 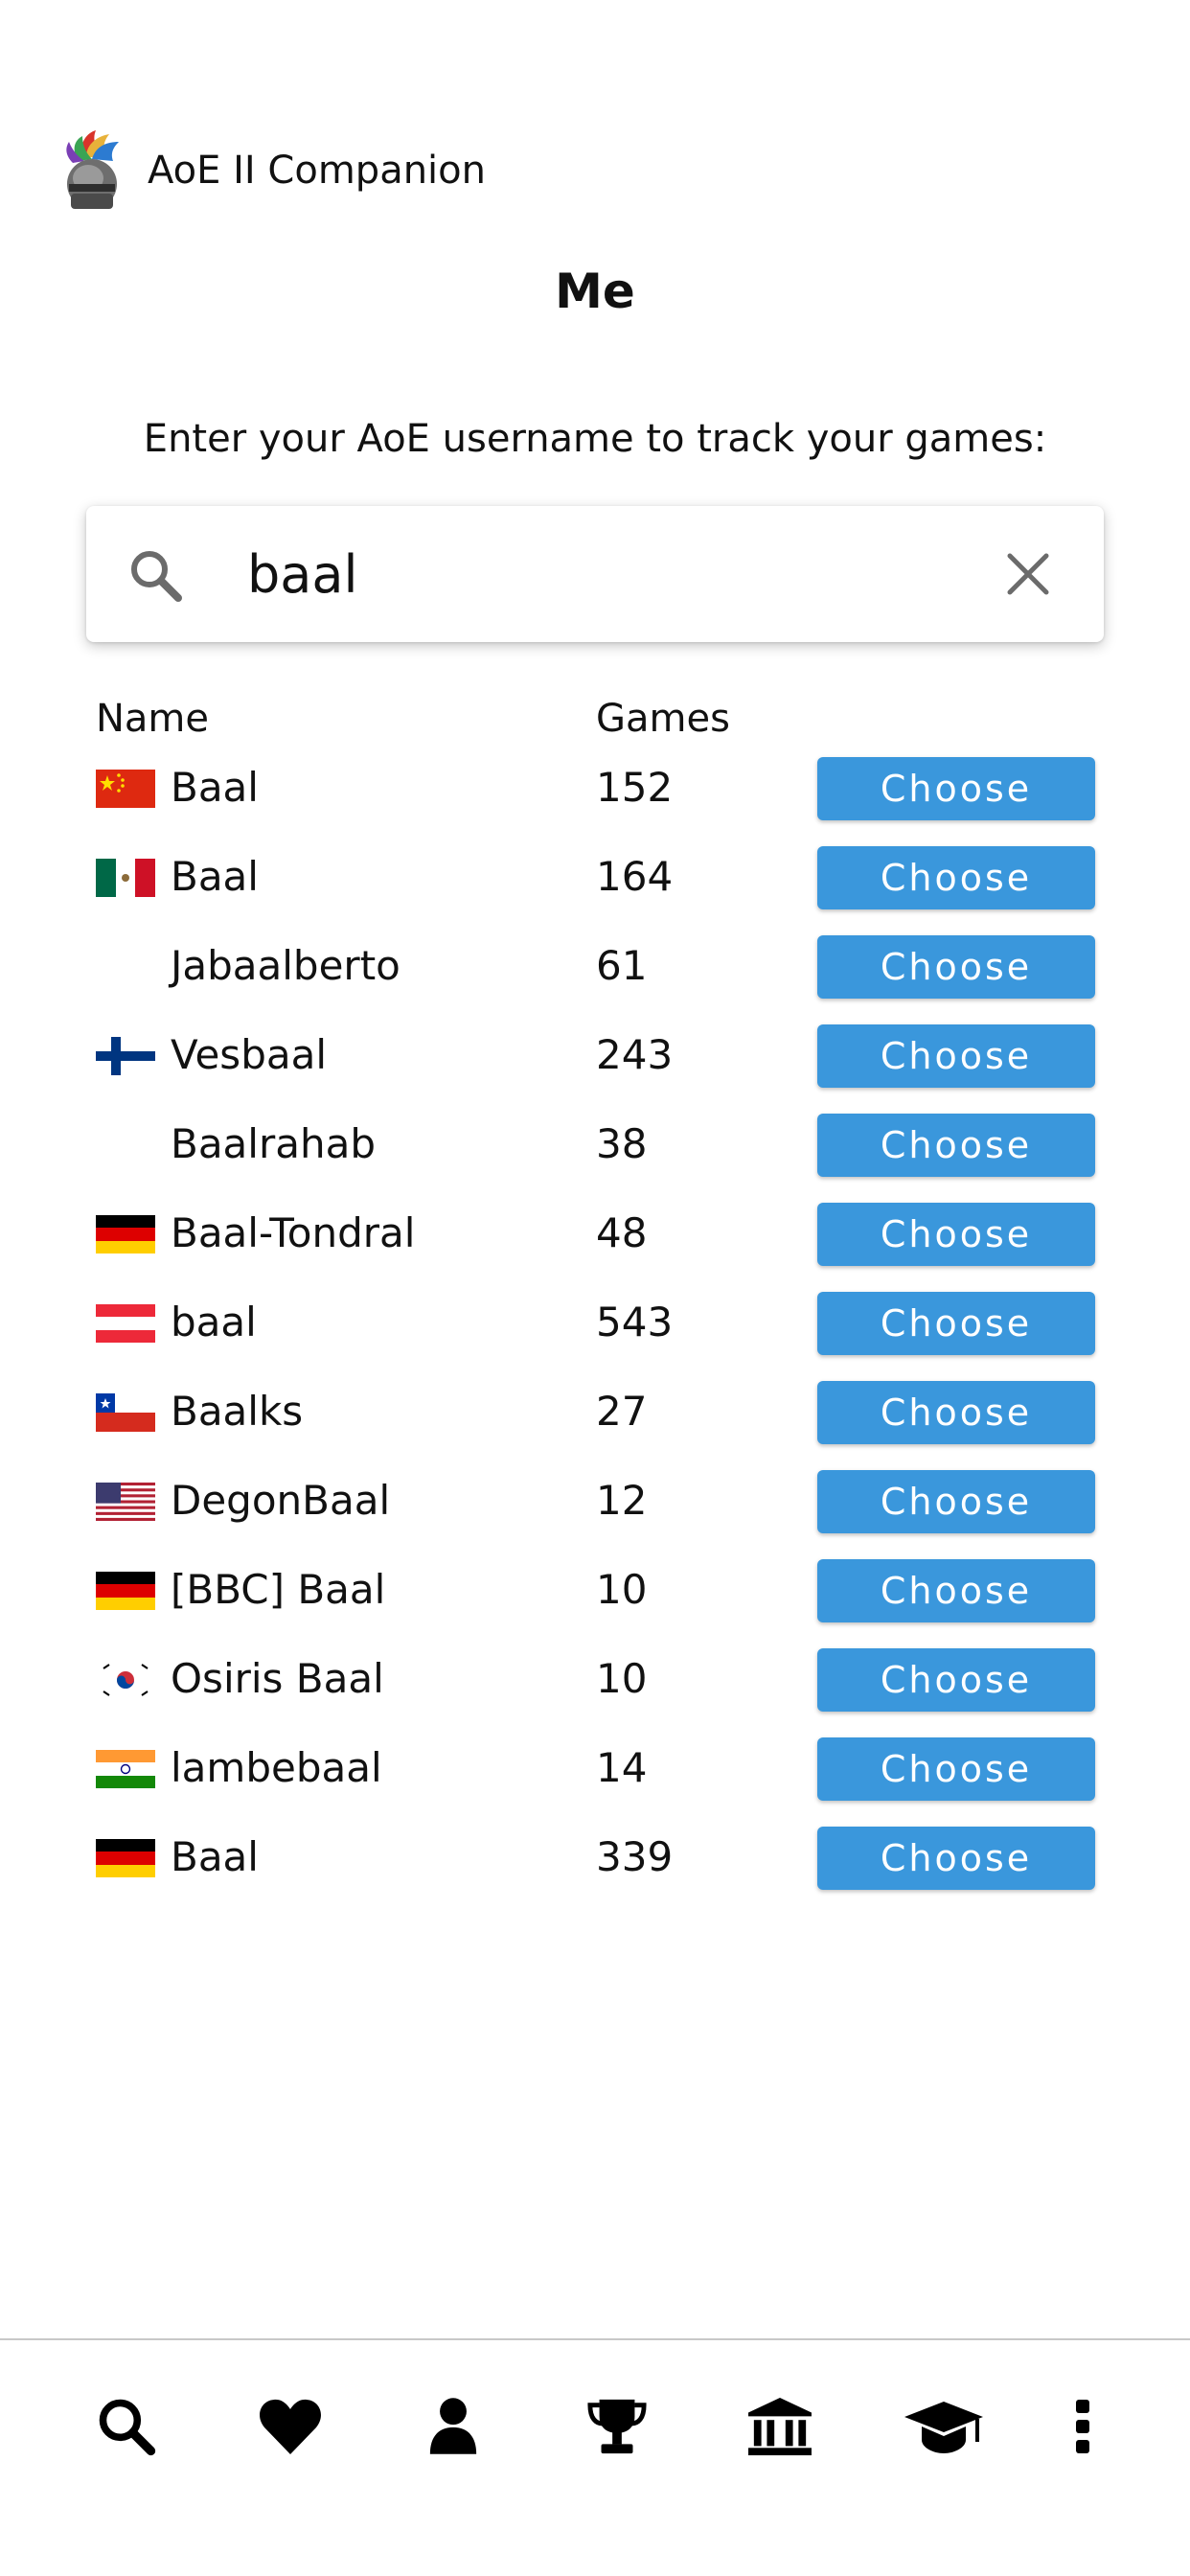 What do you see at coordinates (595, 794) in the screenshot?
I see `table-row: Baal 152 Choose` at bounding box center [595, 794].